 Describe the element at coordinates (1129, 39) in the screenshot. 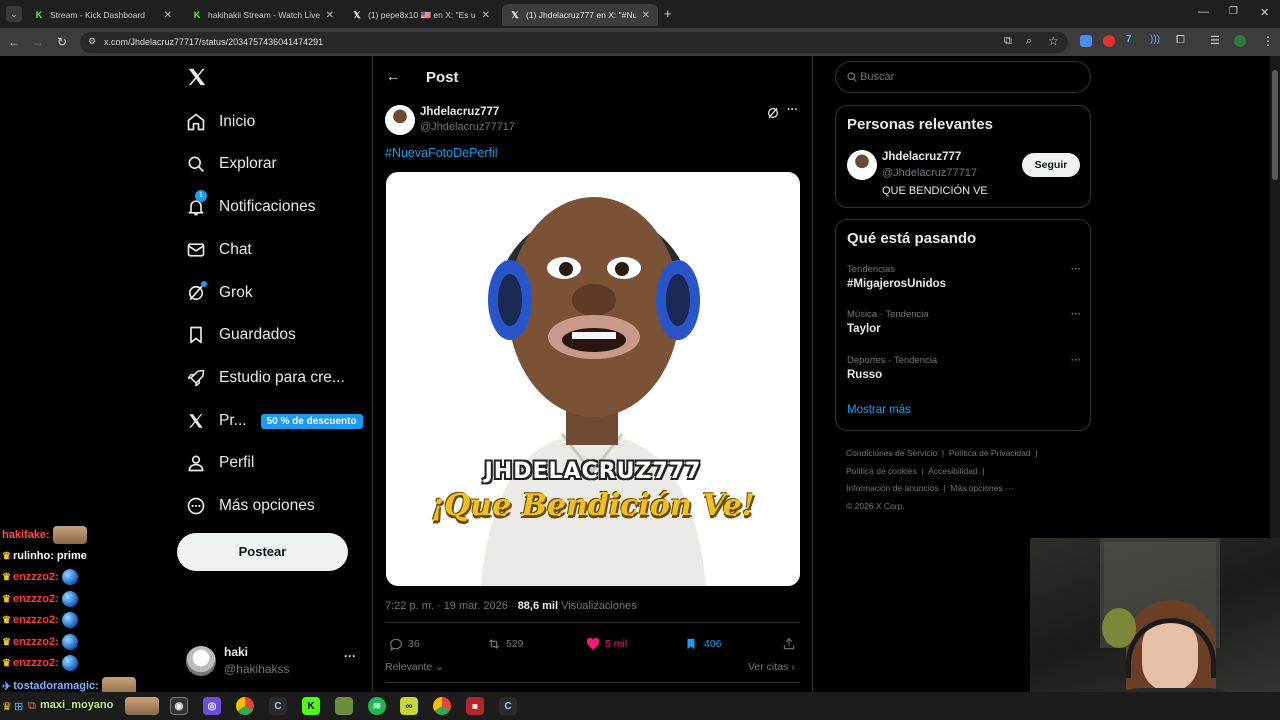

I see `extension-icon: 7` at that location.